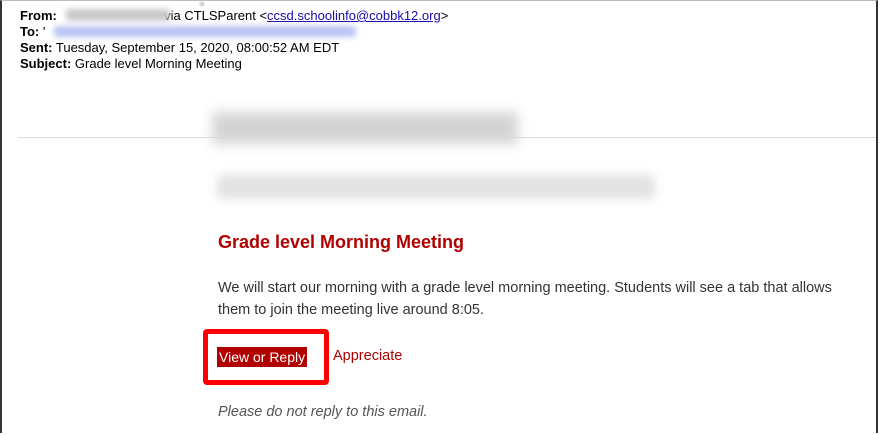  I want to click on redacted-school-name, so click(436, 187).